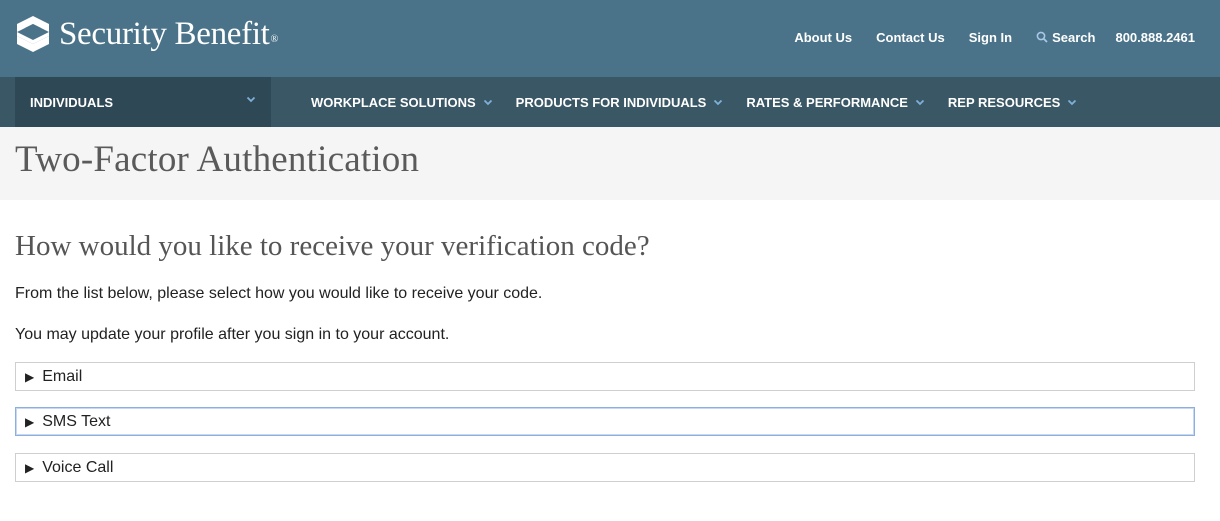  I want to click on logo-mark-icon, so click(33, 34).